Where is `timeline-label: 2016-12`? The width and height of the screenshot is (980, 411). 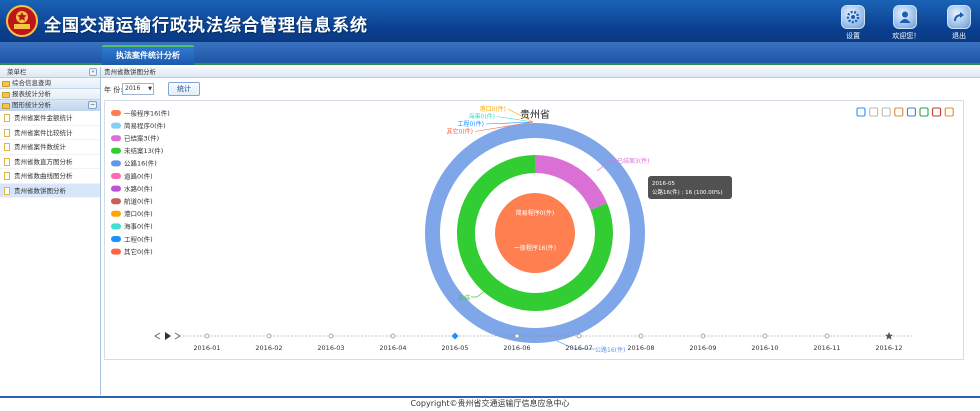
timeline-label: 2016-12 is located at coordinates (888, 348).